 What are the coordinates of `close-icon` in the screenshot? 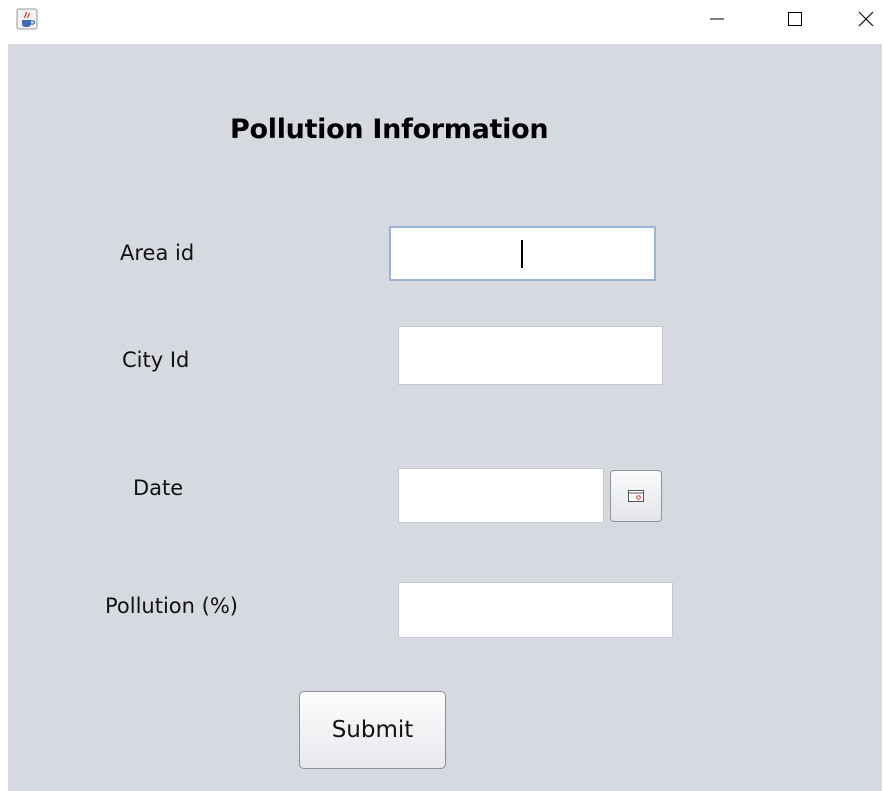 It's located at (866, 19).